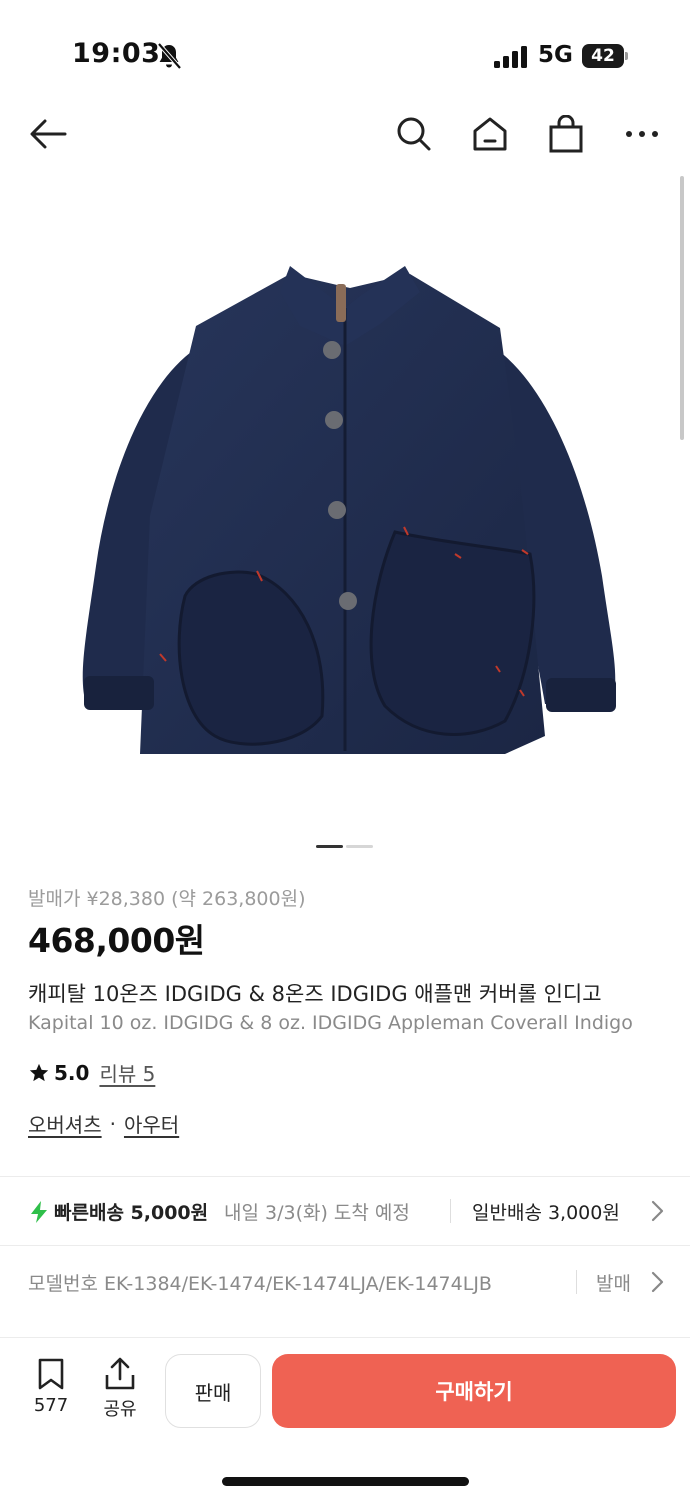 Image resolution: width=690 pixels, height=1500 pixels. What do you see at coordinates (345, 55) in the screenshot?
I see `status-bar: 19:03 5G 42` at bounding box center [345, 55].